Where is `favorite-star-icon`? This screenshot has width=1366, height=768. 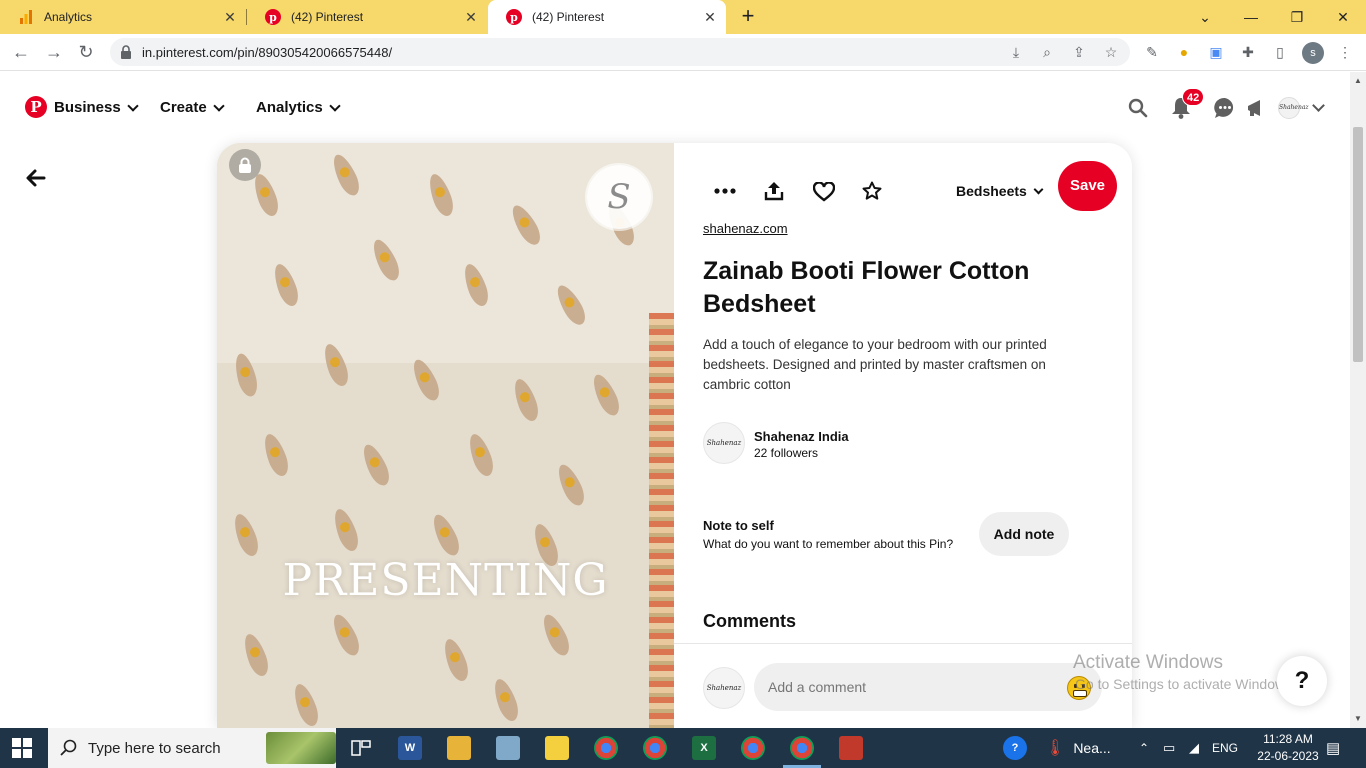
favorite-star-icon is located at coordinates (872, 191).